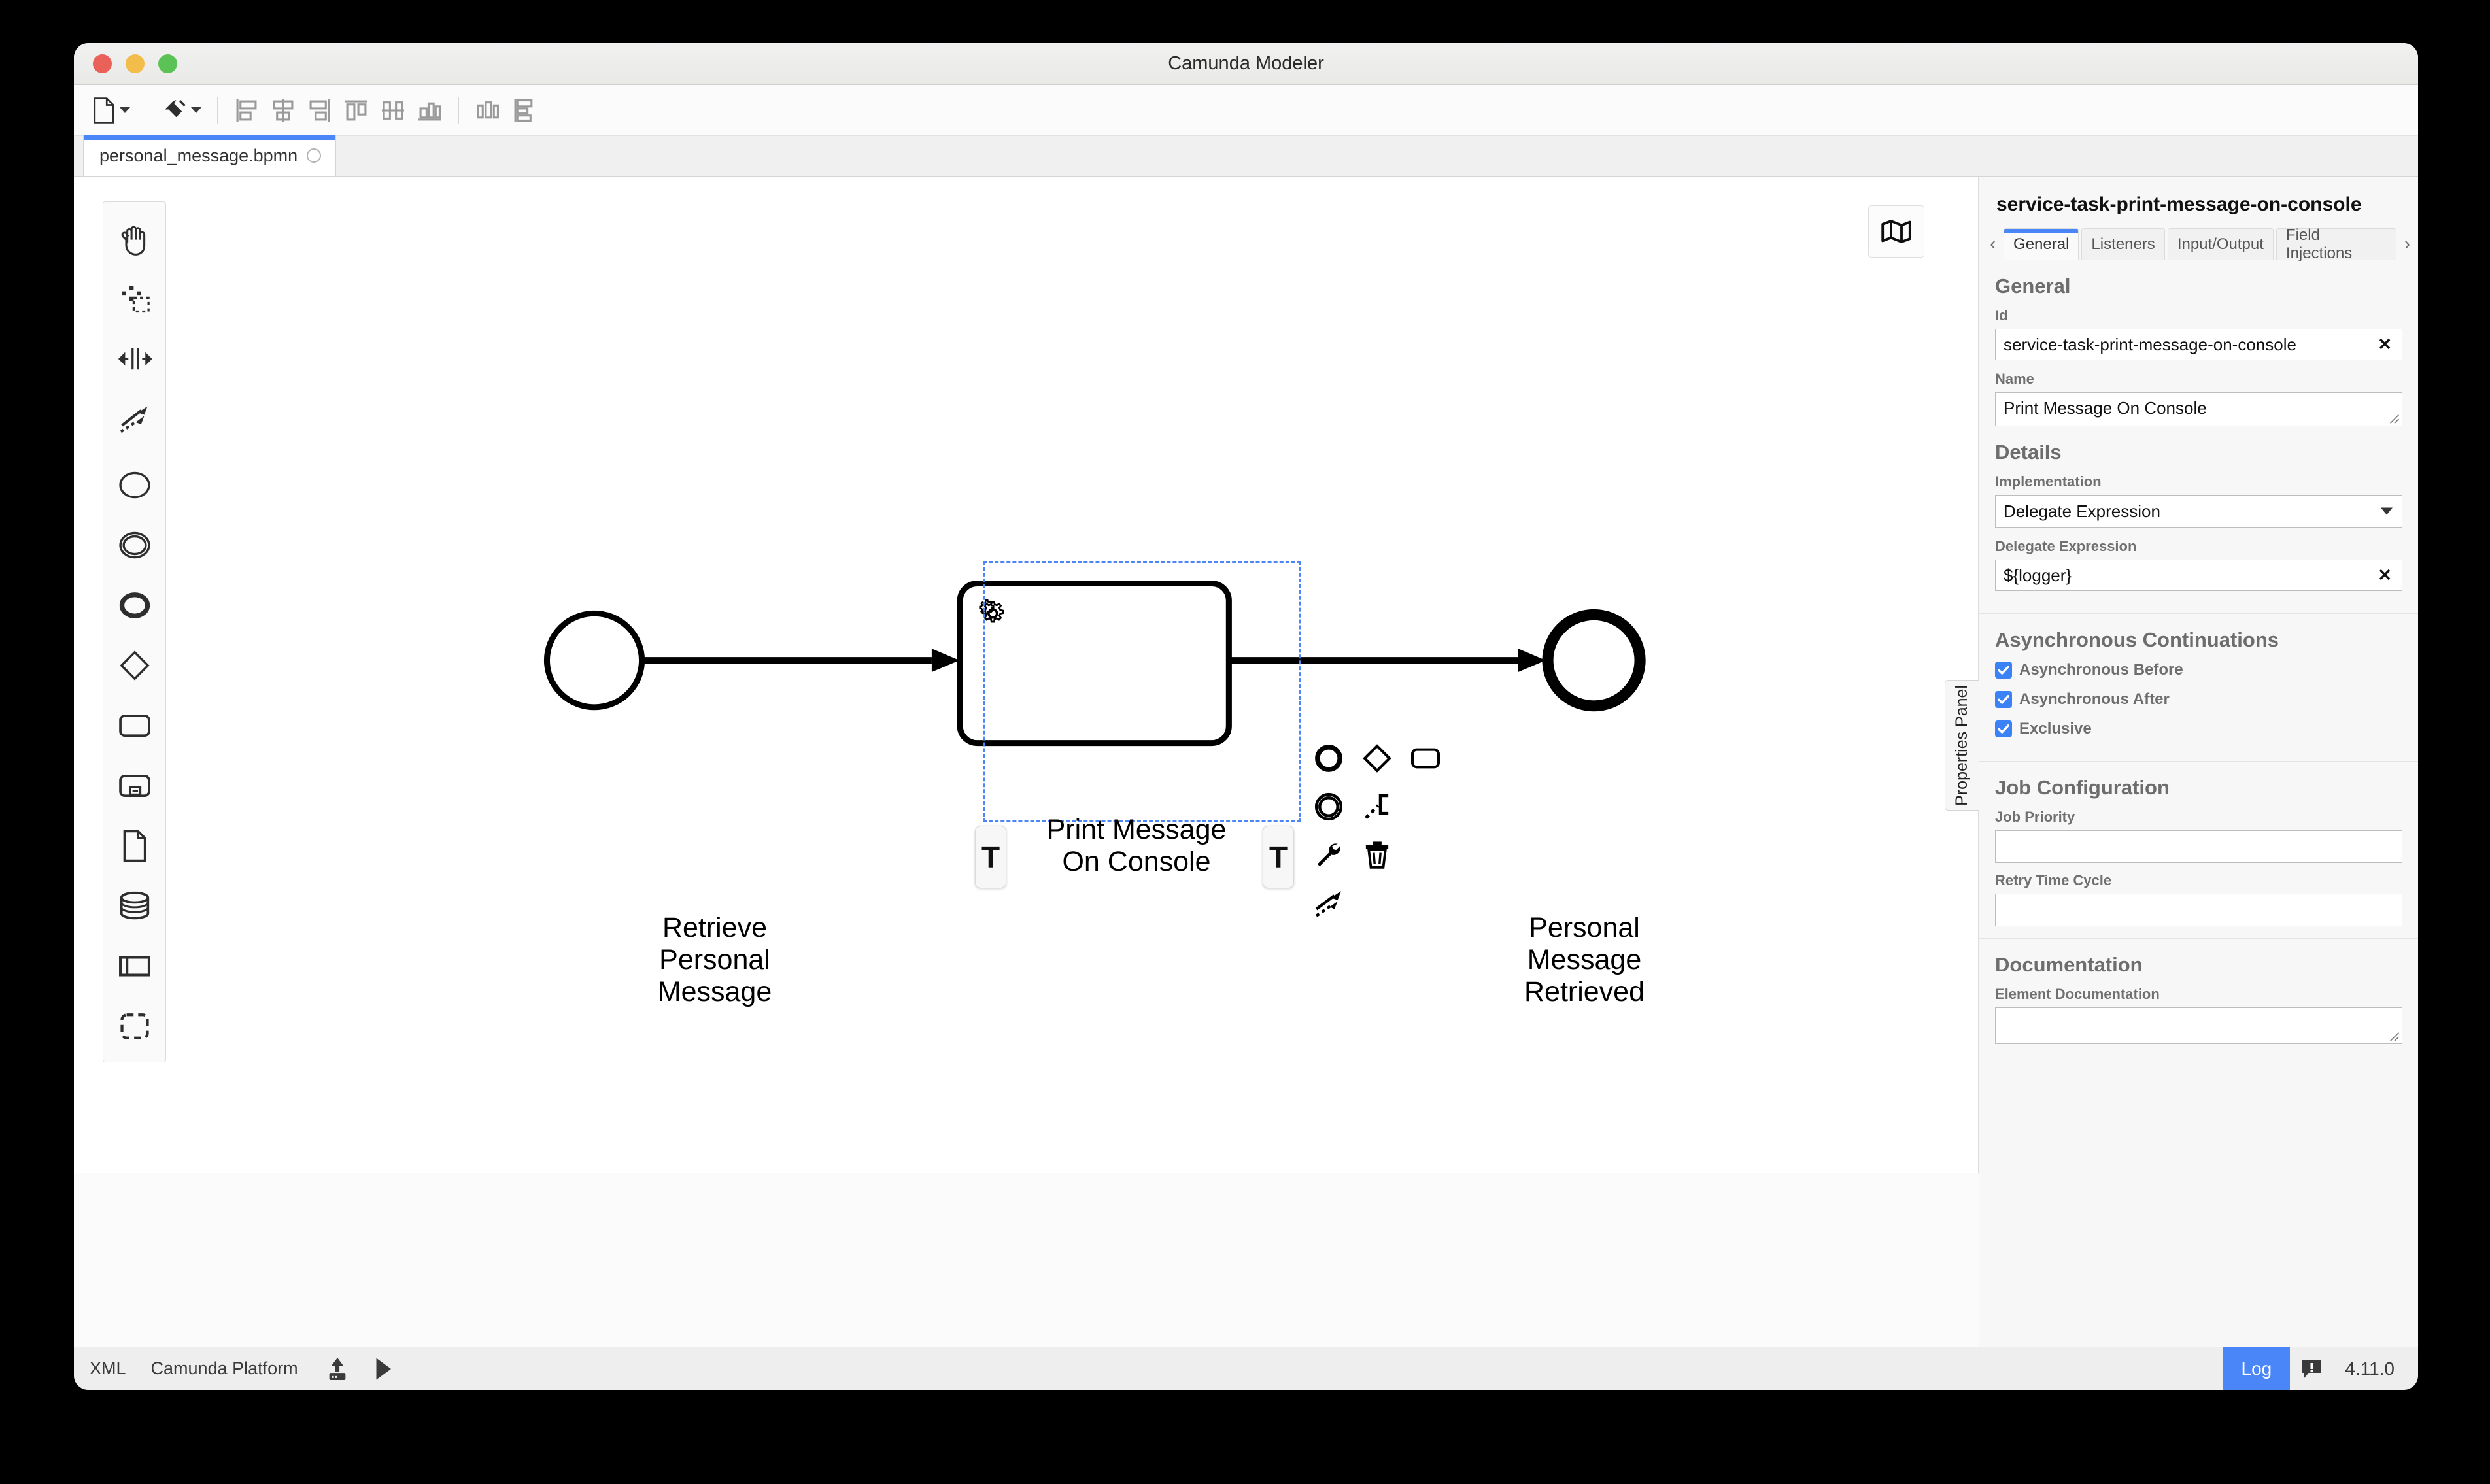 This screenshot has height=1484, width=2490. I want to click on notifications-button, so click(2311, 1369).